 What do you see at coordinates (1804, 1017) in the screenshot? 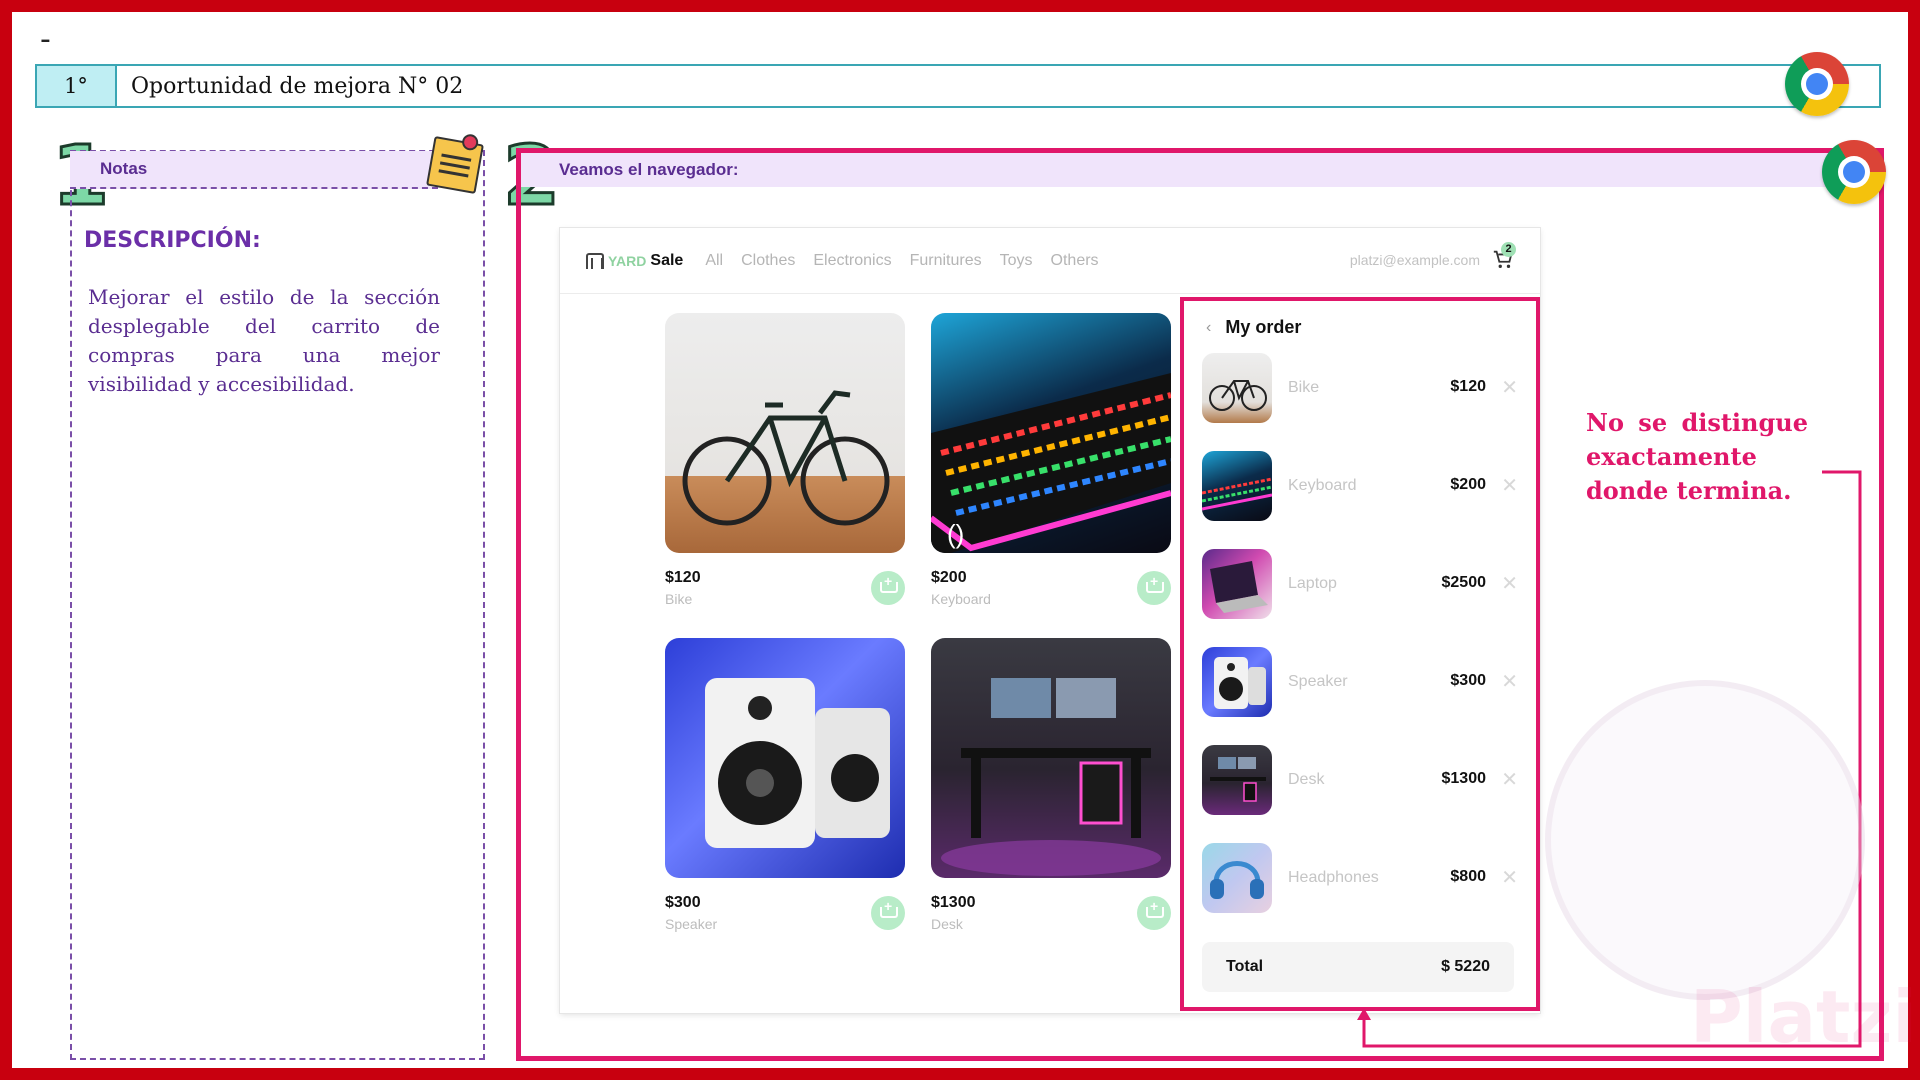
I see `watermark-logo: Platzi` at bounding box center [1804, 1017].